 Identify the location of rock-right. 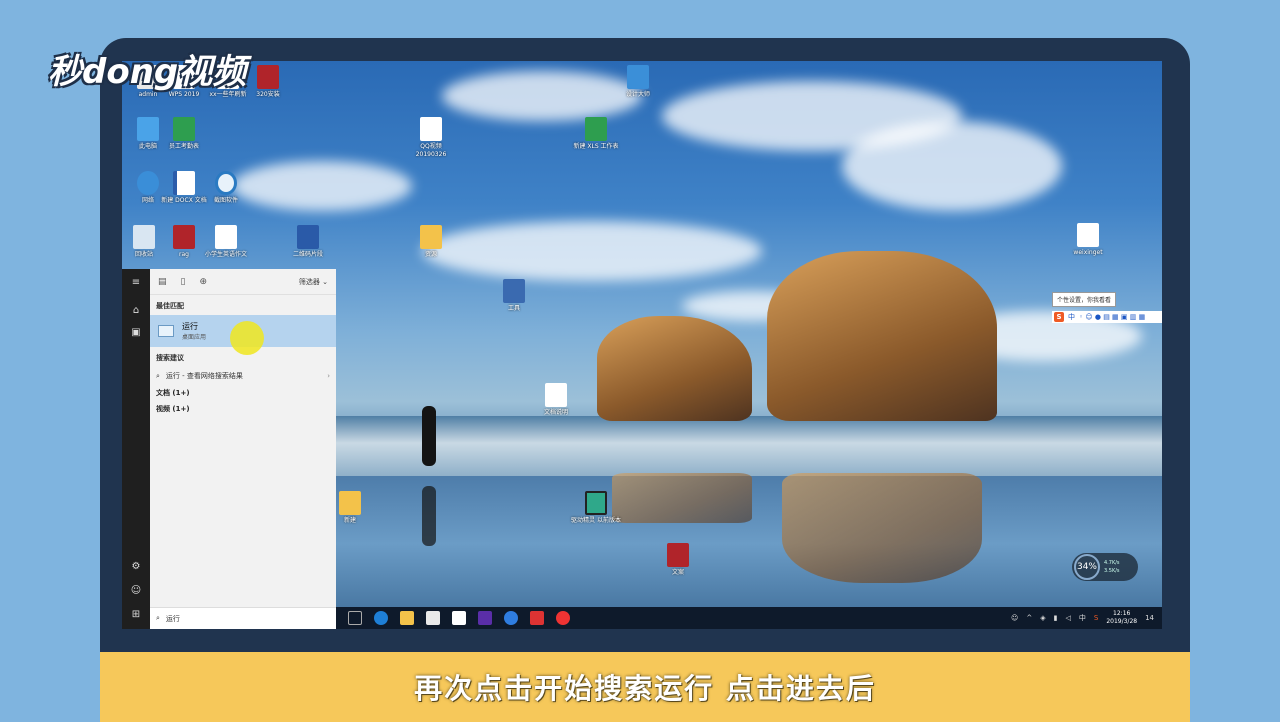
(882, 336).